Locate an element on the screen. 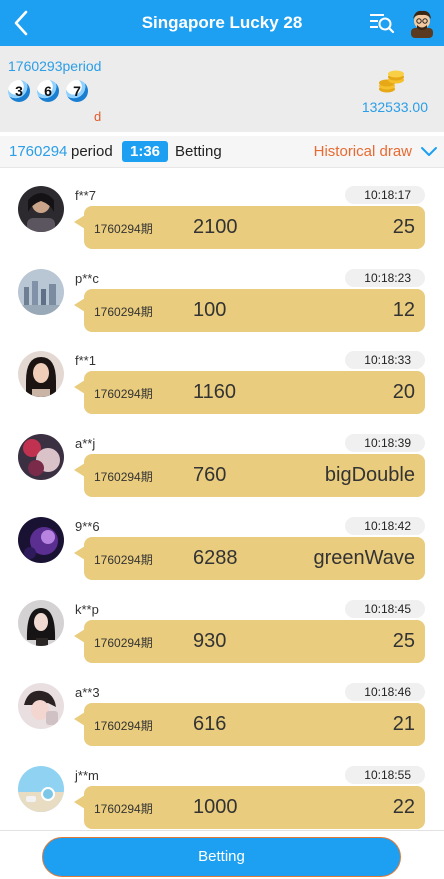  user-avatar-icon is located at coordinates (422, 23).